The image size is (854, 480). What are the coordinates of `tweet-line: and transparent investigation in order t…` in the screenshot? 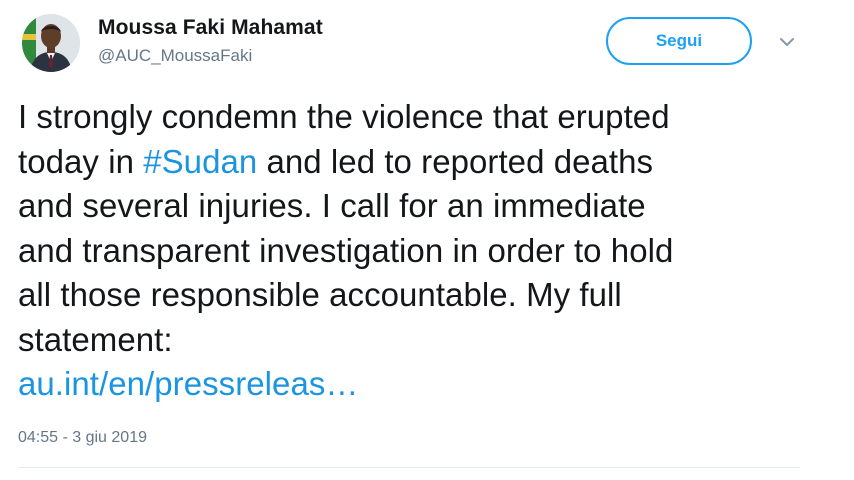 It's located at (346, 250).